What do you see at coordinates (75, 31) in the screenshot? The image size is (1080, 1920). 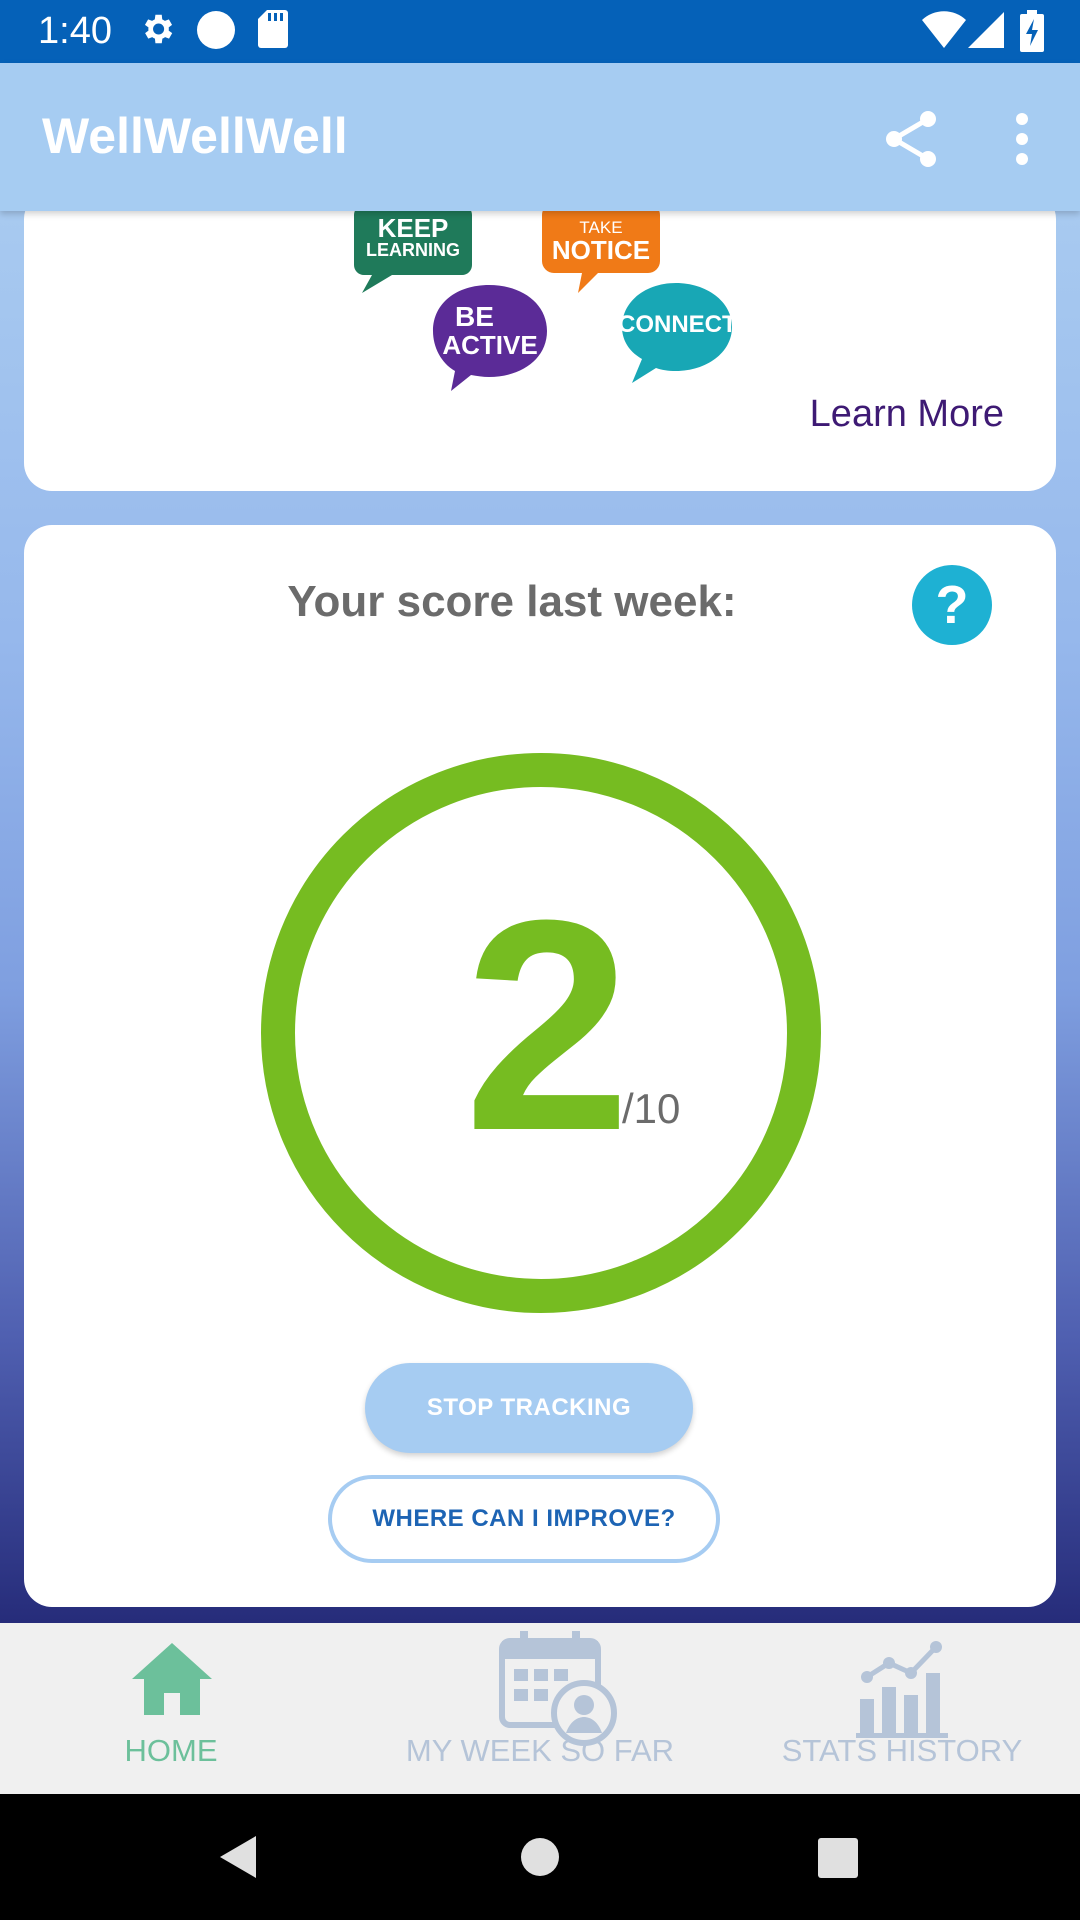 I see `status-time: 1:40` at bounding box center [75, 31].